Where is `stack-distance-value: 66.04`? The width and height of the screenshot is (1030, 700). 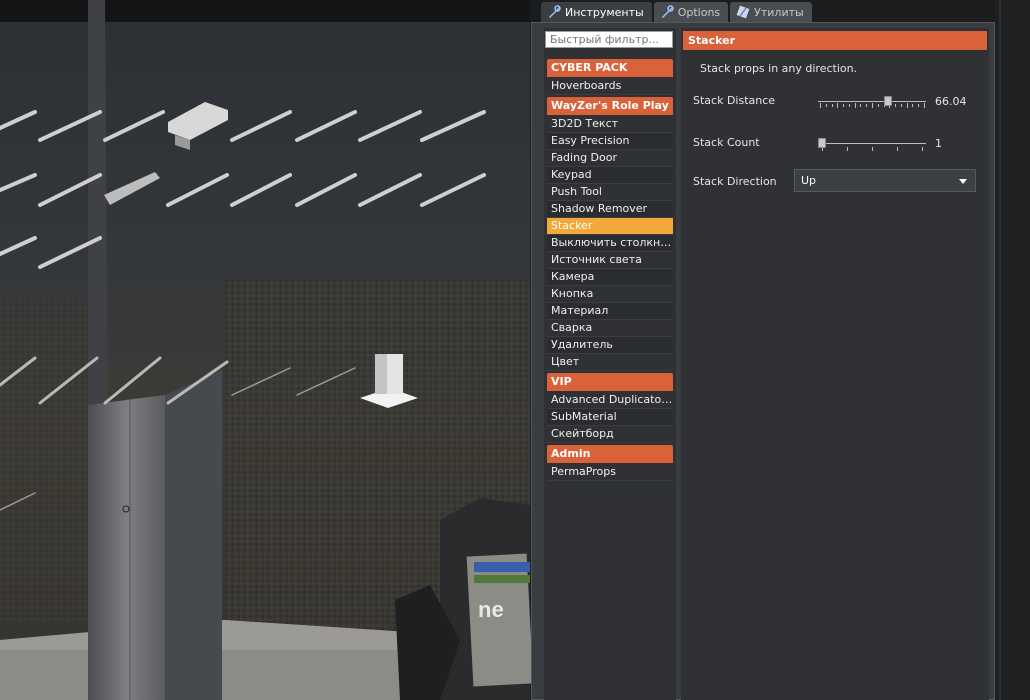
stack-distance-value: 66.04 is located at coordinates (951, 101).